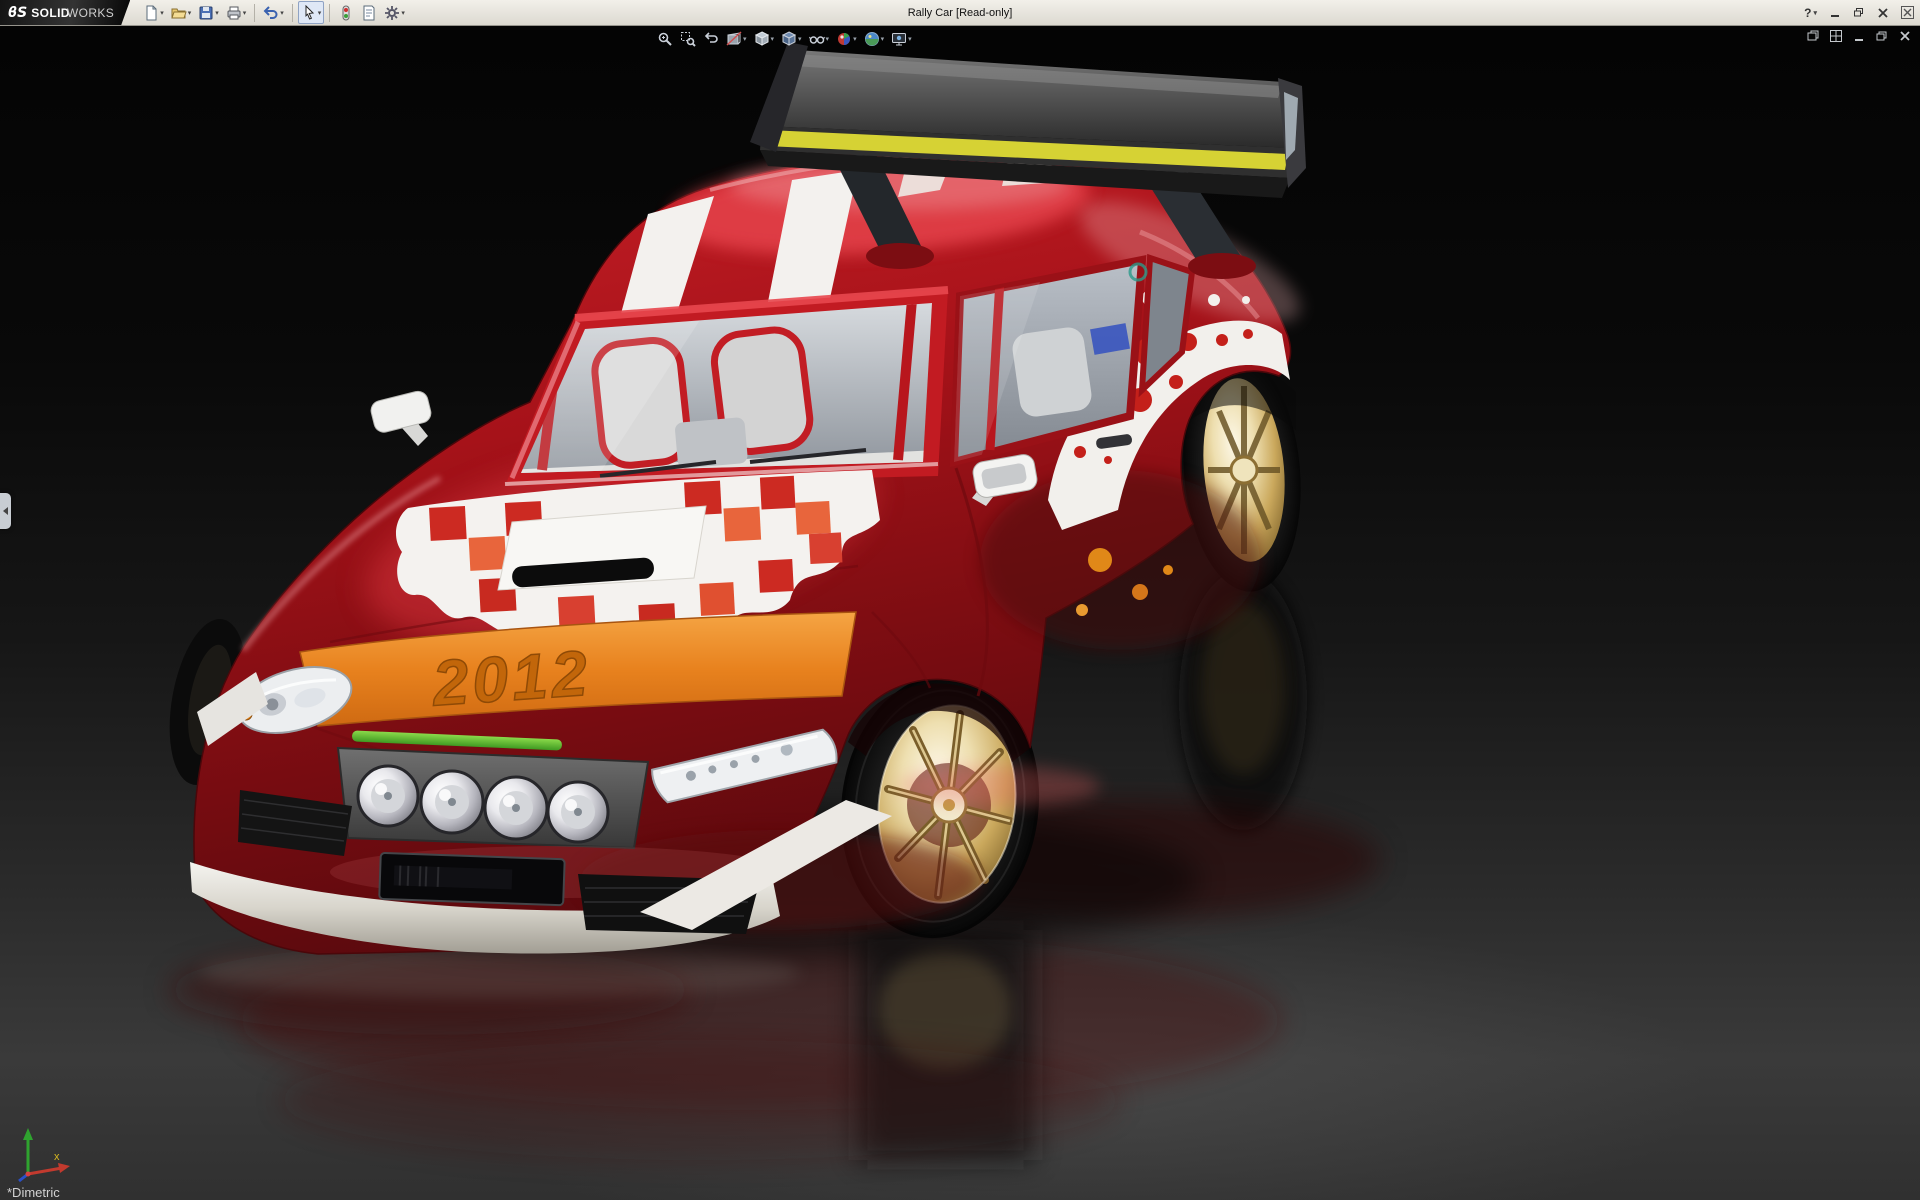 The height and width of the screenshot is (1200, 1920). I want to click on standard-toolbar: ▾ ▾ ▾ ▾ ▾ ▾ ▾, so click(269, 12).